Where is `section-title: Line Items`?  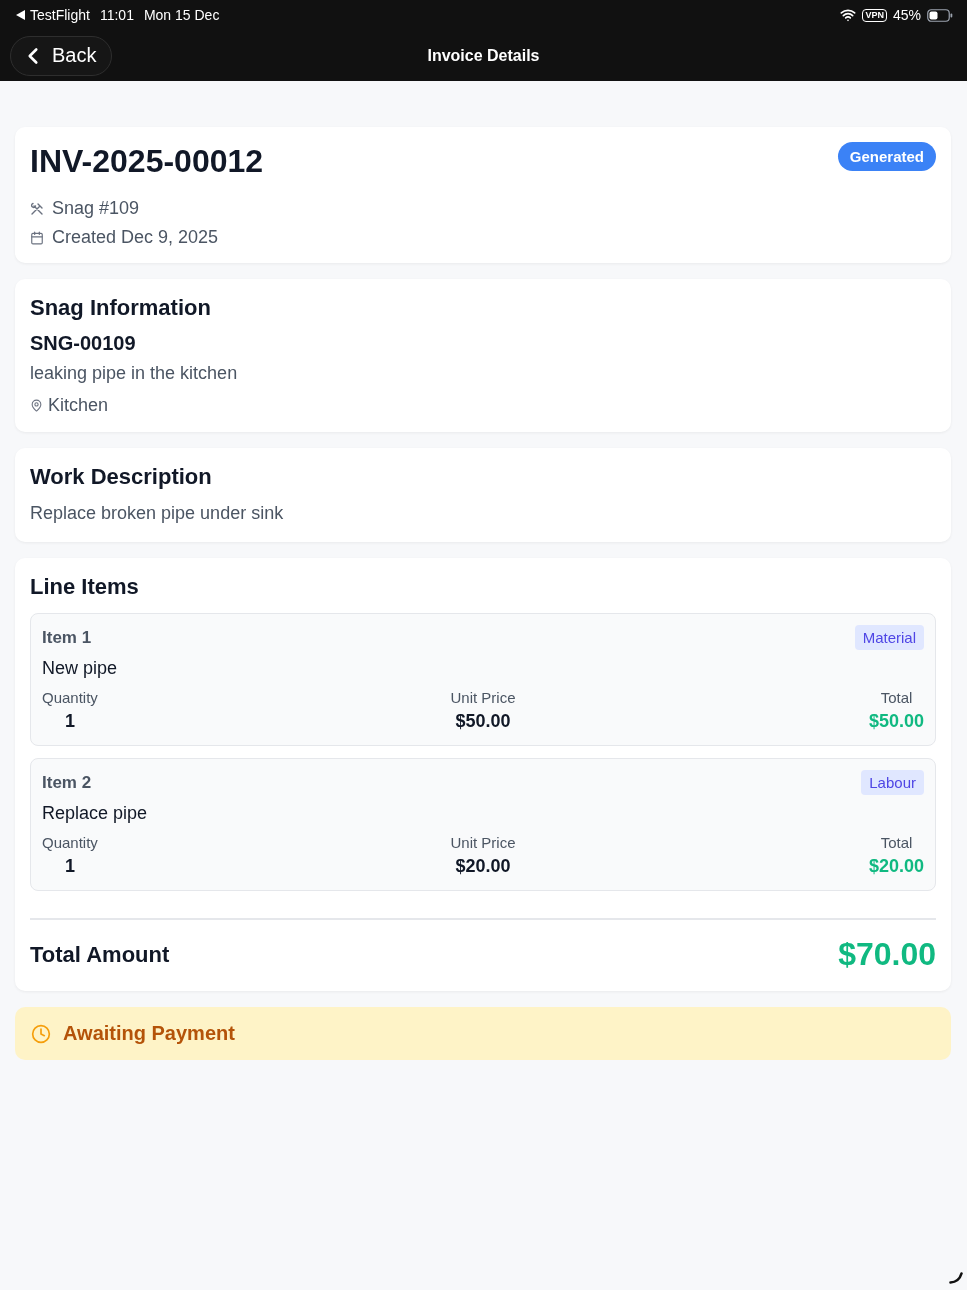
section-title: Line Items is located at coordinates (85, 587).